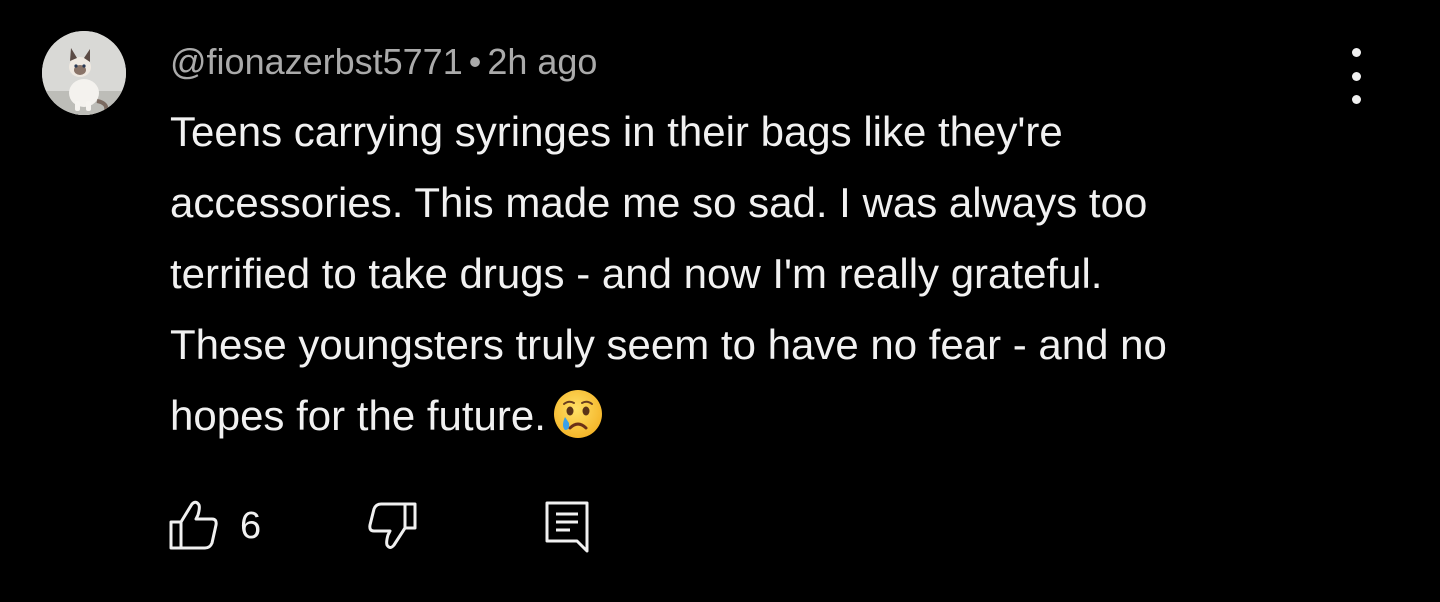 The width and height of the screenshot is (1440, 602). I want to click on comment-header: @fionazerbst5771 • 2h ago, so click(383, 62).